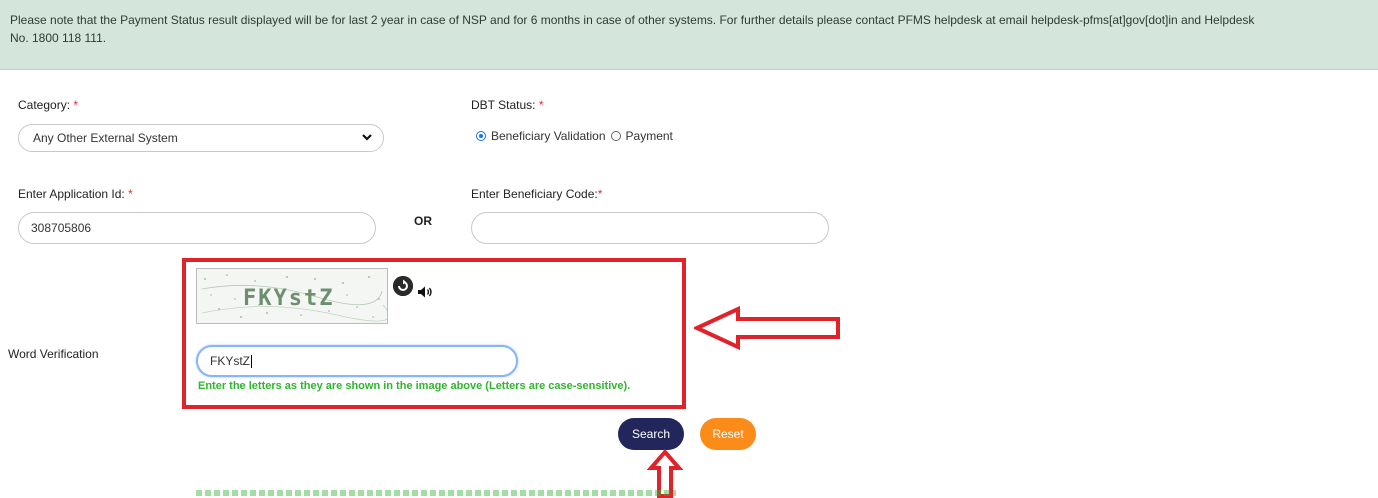  I want to click on captcha-image: FKYstZ, so click(292, 296).